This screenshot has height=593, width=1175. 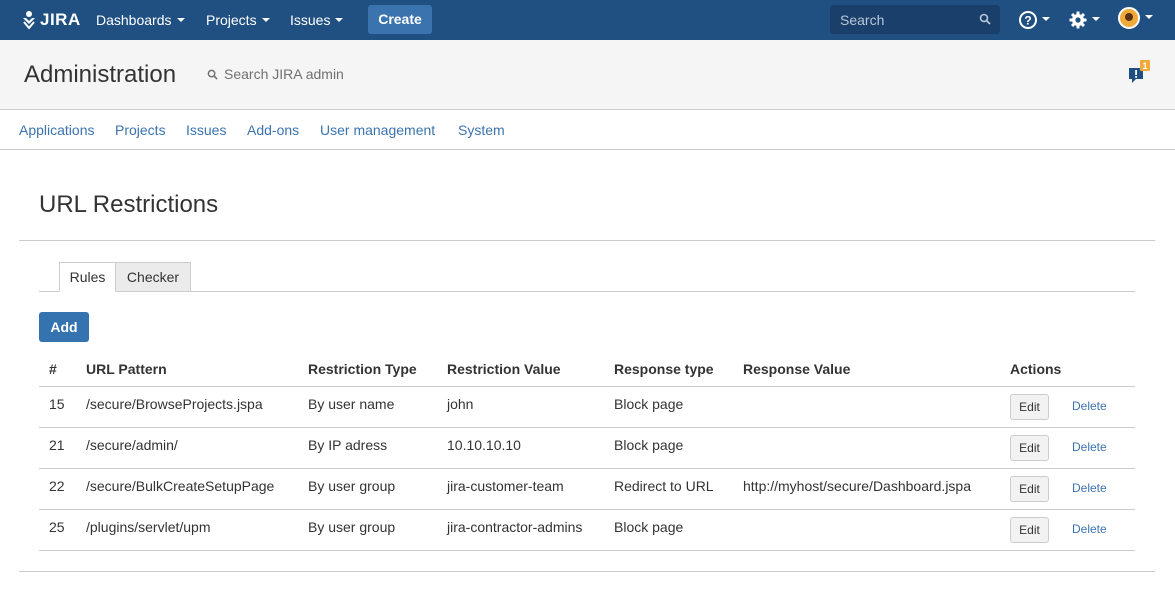 I want to click on add-button: Add, so click(x=64, y=327).